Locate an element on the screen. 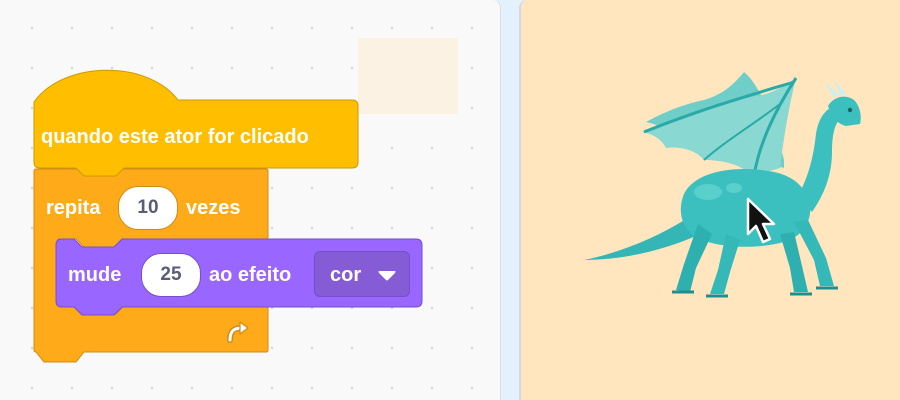  effect-amount-input: 25 is located at coordinates (171, 275).